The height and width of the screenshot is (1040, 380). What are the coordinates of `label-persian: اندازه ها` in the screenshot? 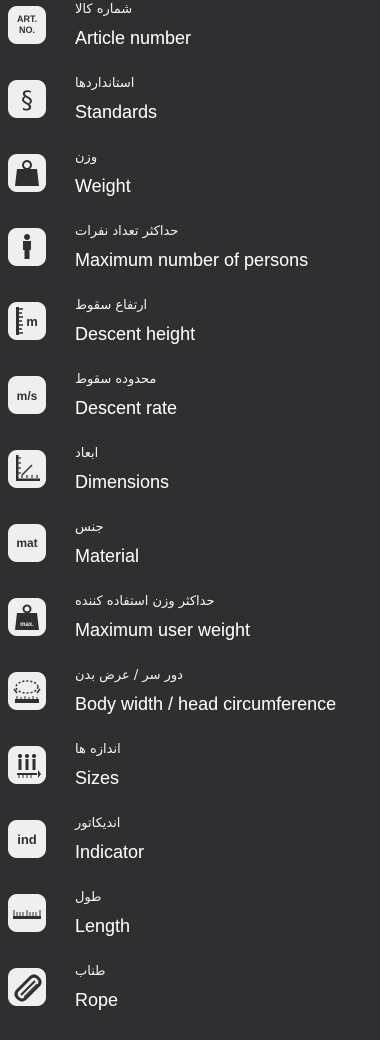 It's located at (98, 749).